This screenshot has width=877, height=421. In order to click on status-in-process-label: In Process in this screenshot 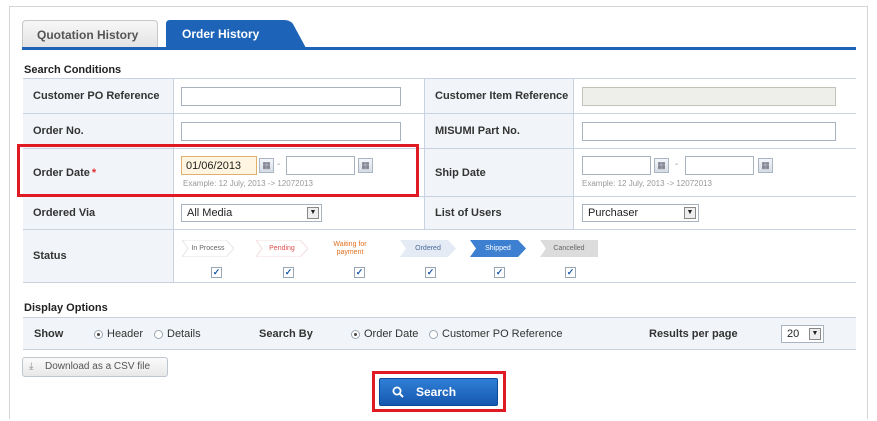, I will do `click(208, 248)`.